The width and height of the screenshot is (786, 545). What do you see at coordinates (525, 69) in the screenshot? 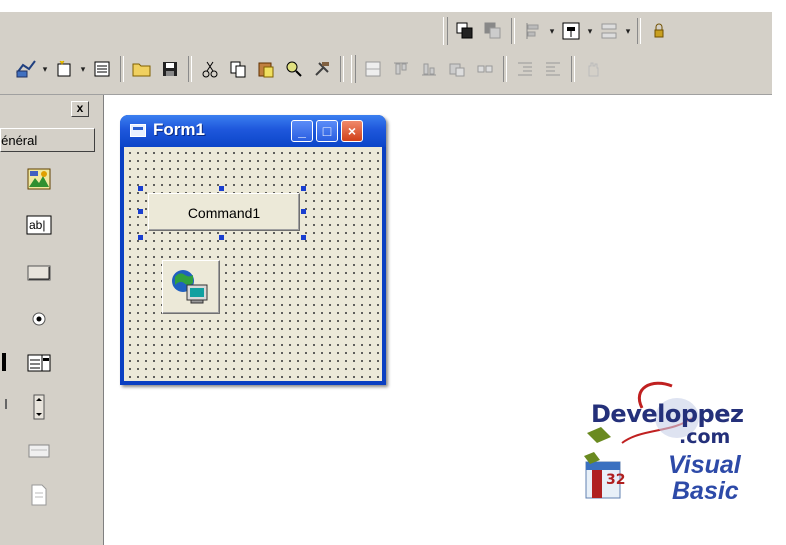
I see `indent-icon` at bounding box center [525, 69].